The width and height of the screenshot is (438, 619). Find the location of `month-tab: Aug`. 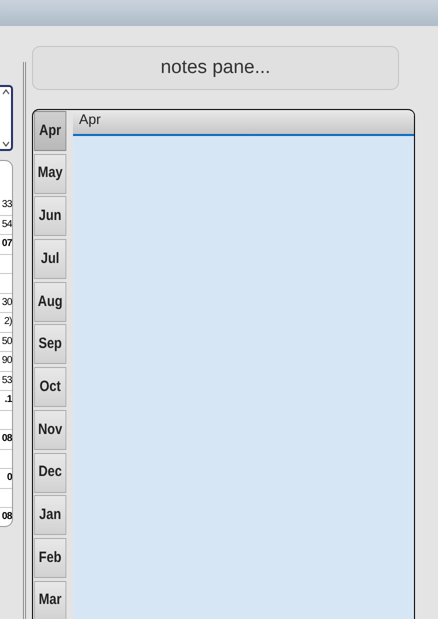

month-tab: Aug is located at coordinates (50, 302).